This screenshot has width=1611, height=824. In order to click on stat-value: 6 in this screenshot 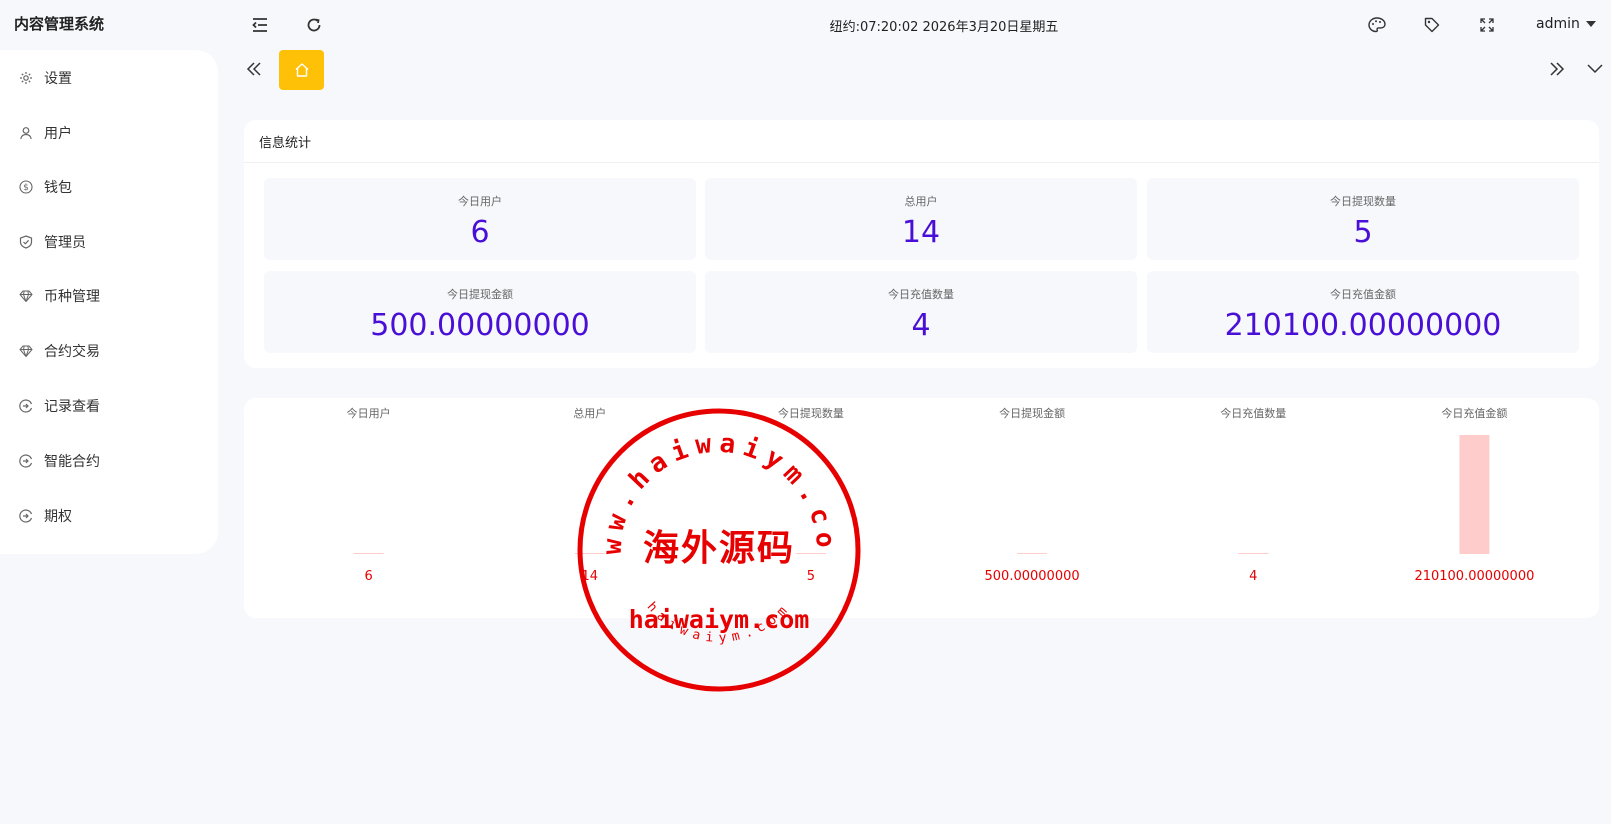, I will do `click(480, 232)`.